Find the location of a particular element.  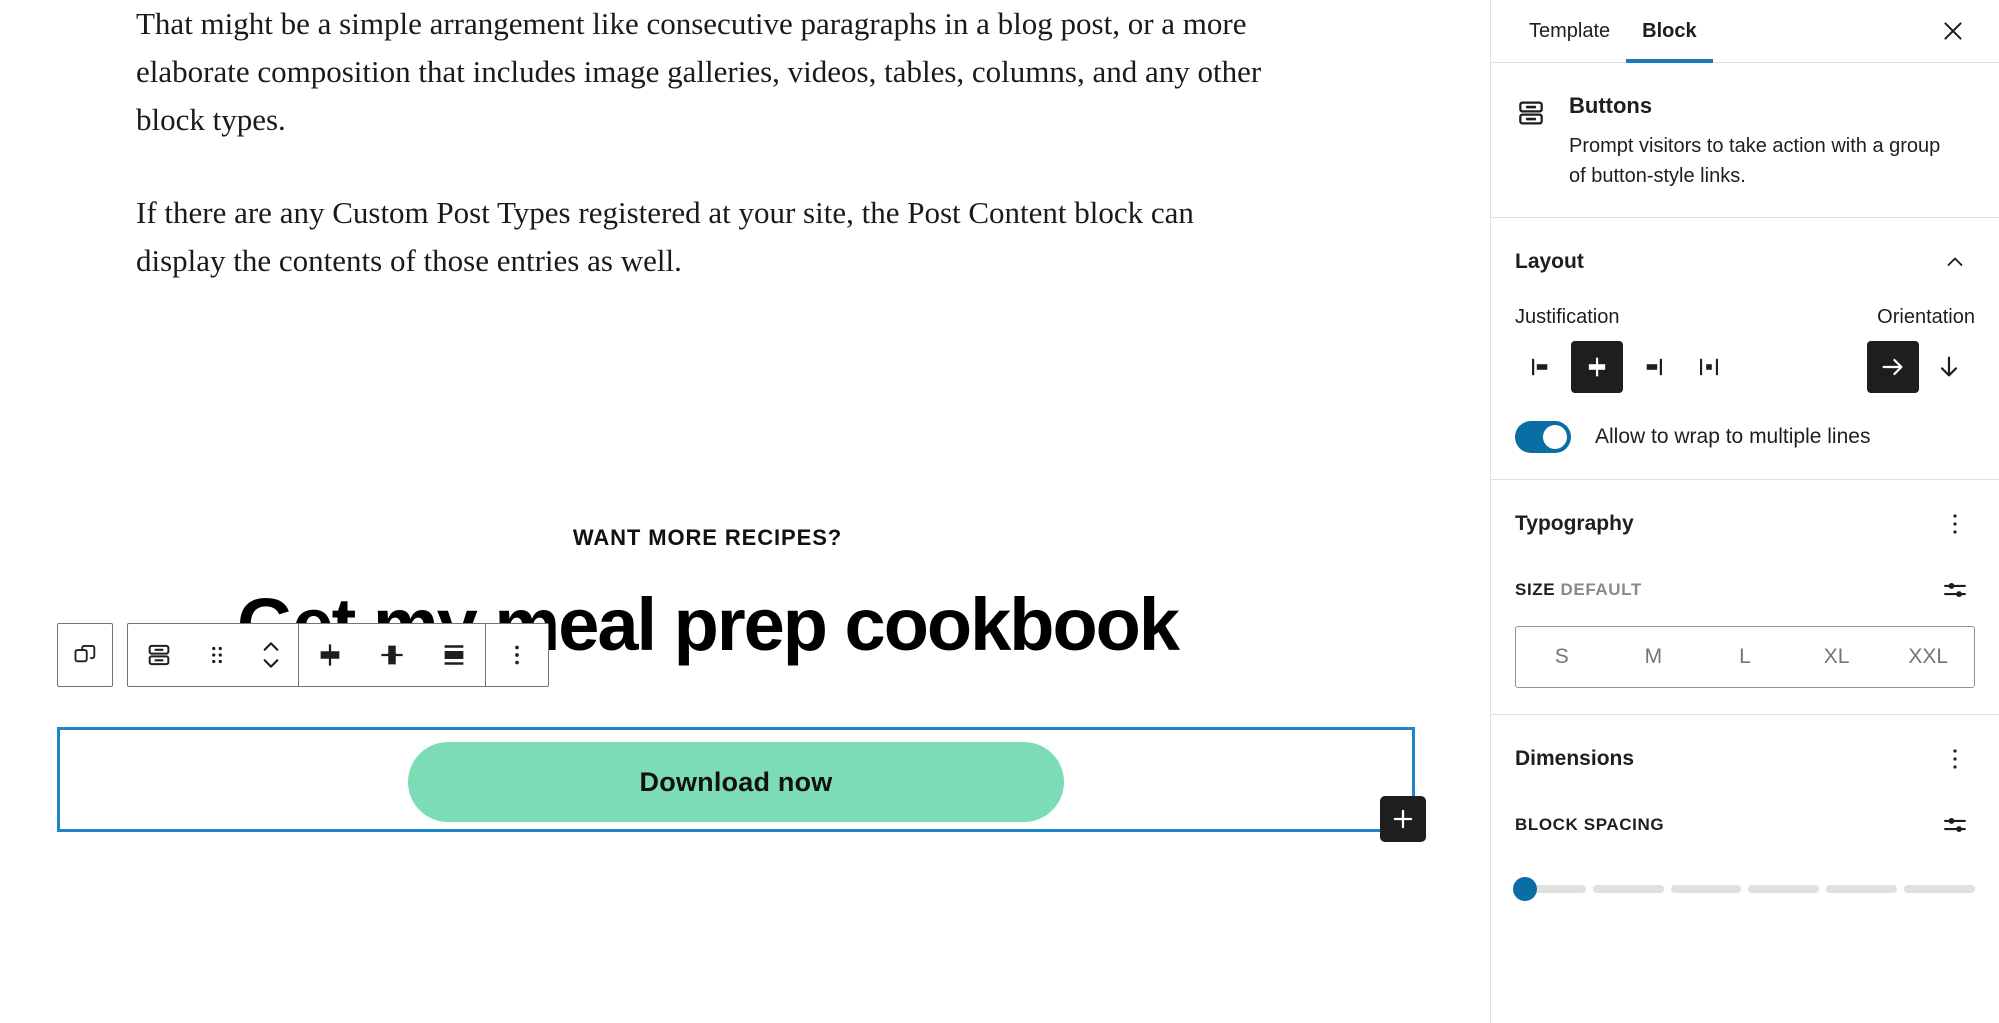

move-up-down-button is located at coordinates (271, 655).